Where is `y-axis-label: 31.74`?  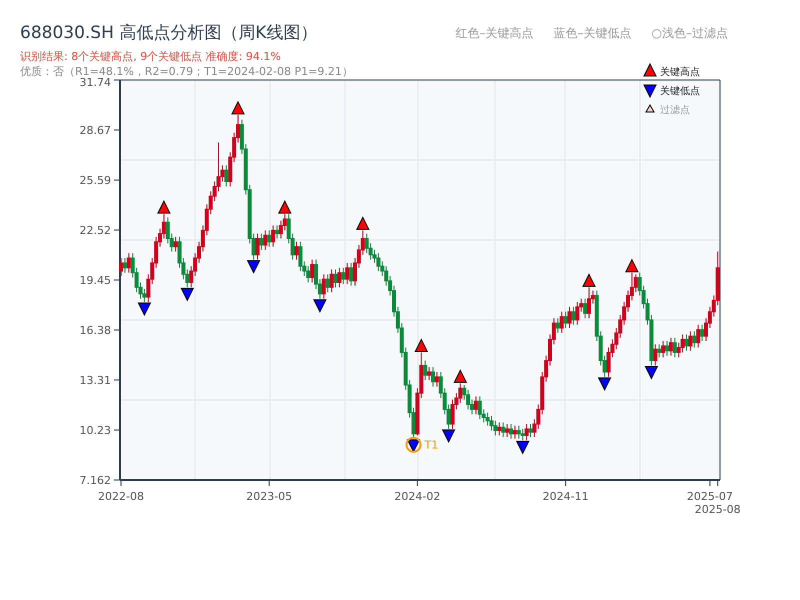
y-axis-label: 31.74 is located at coordinates (95, 82).